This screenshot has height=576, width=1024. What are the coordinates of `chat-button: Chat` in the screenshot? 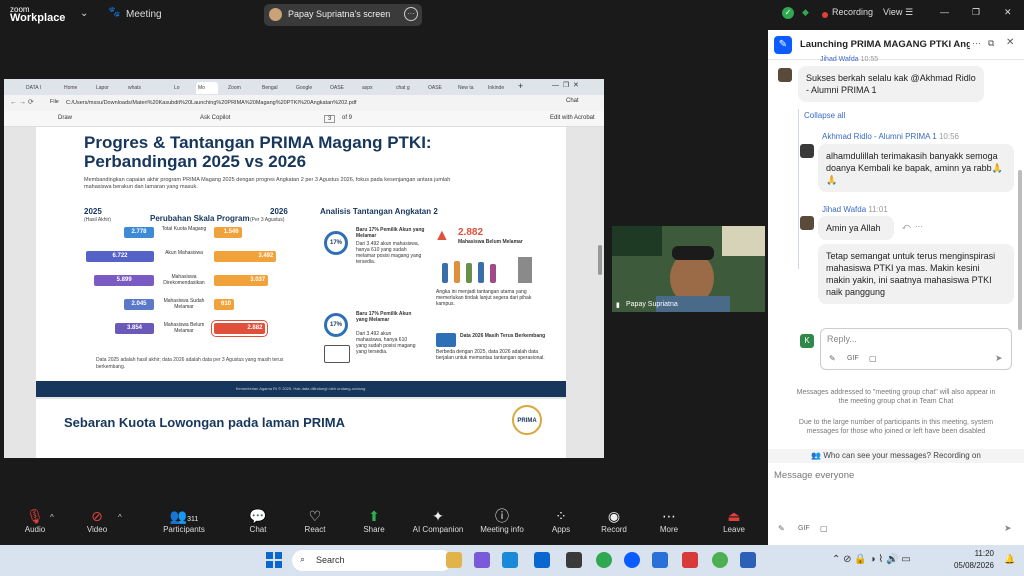 It's located at (572, 101).